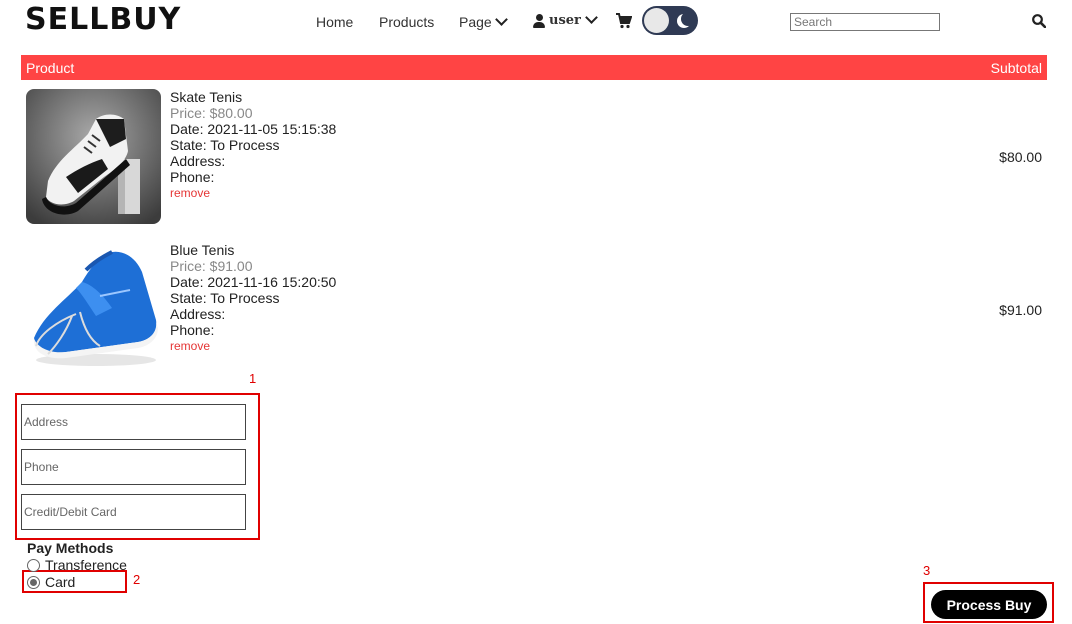 This screenshot has height=624, width=1072. I want to click on address-field, so click(133, 422).